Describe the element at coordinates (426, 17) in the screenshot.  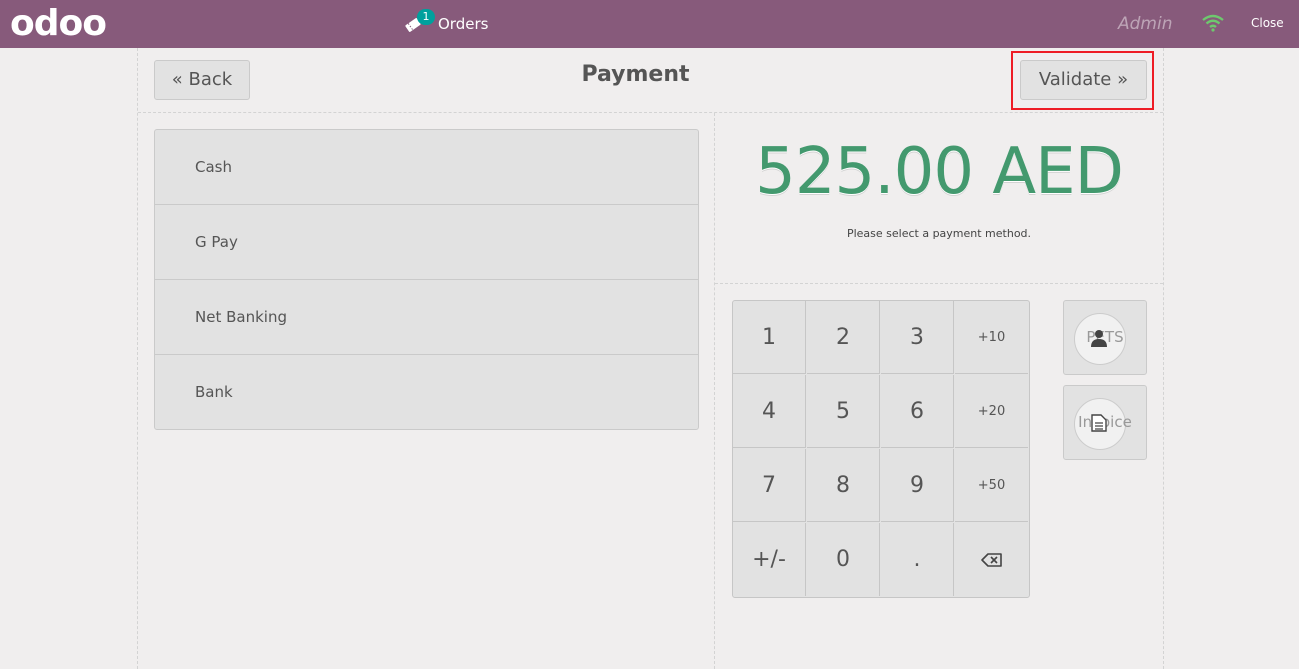
I see `orders-count-badge: 1` at that location.